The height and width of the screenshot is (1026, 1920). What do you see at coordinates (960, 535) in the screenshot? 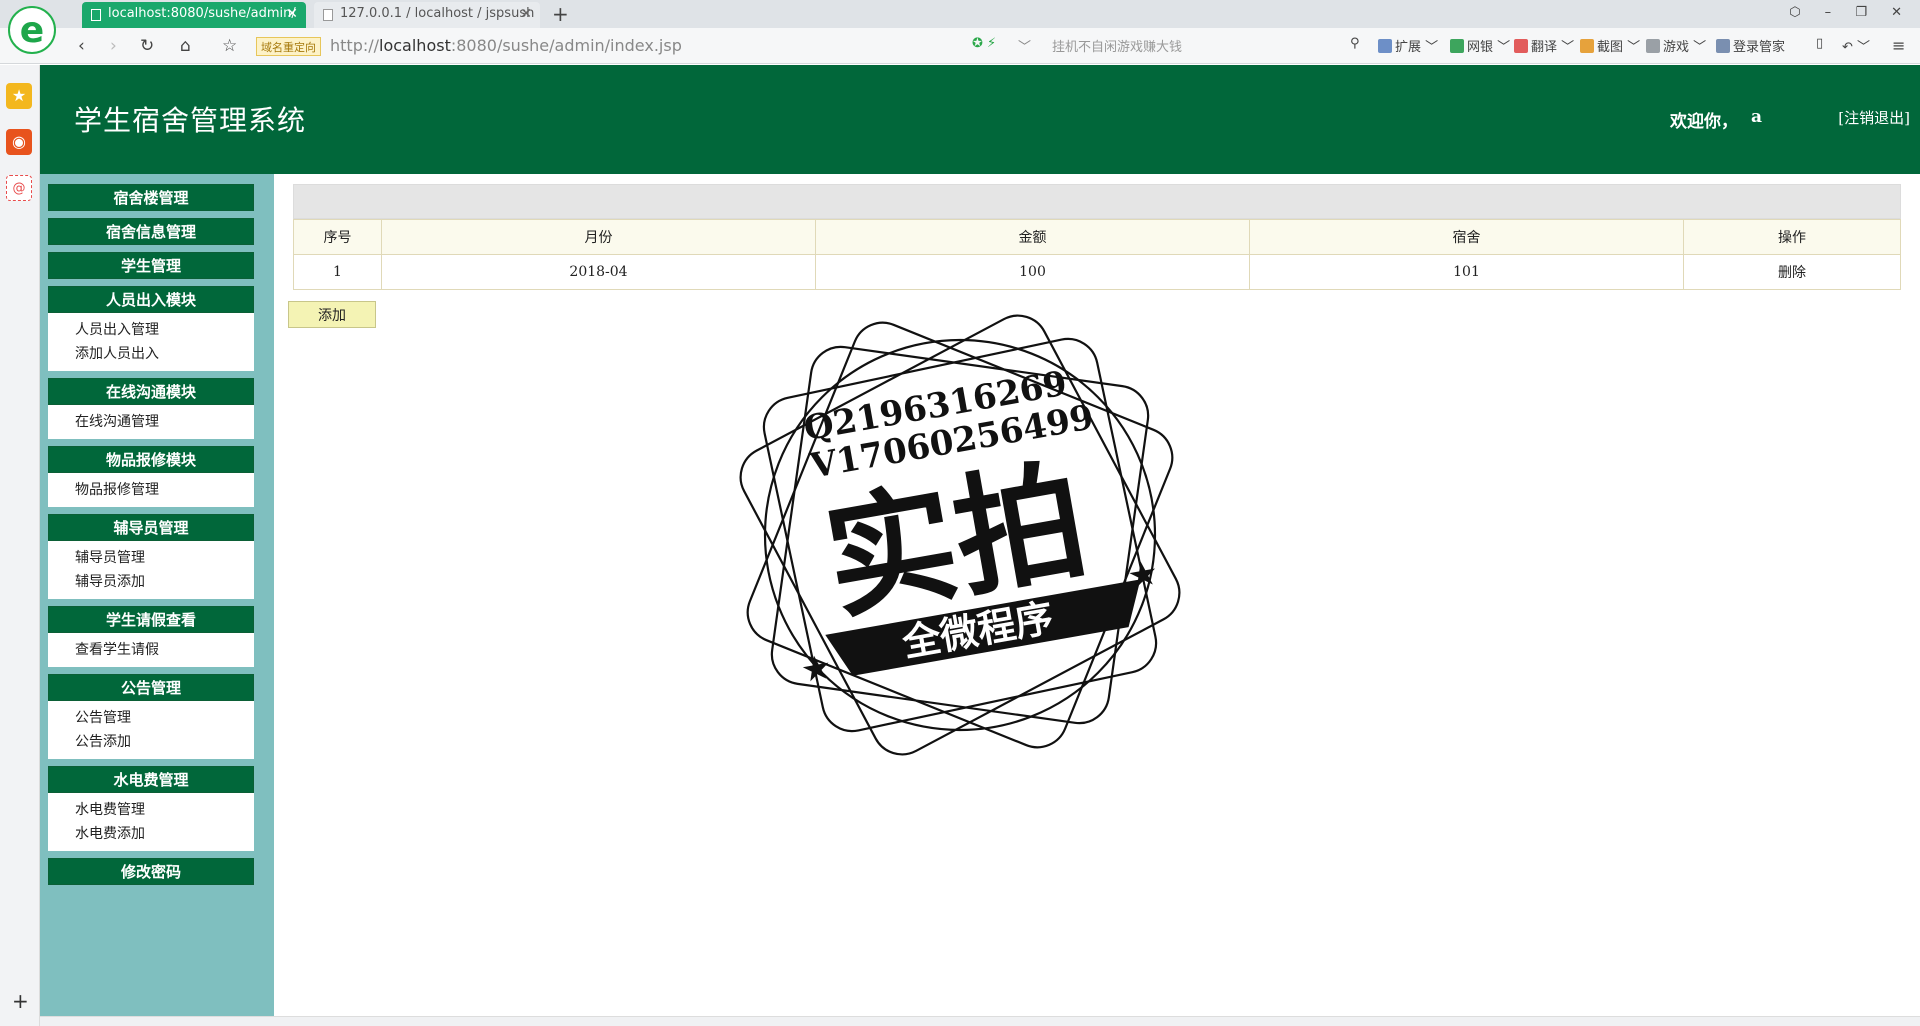
I see `watermark-stamp: Q2196316269 V17060256499 实拍 全微程序 ★ ★` at bounding box center [960, 535].